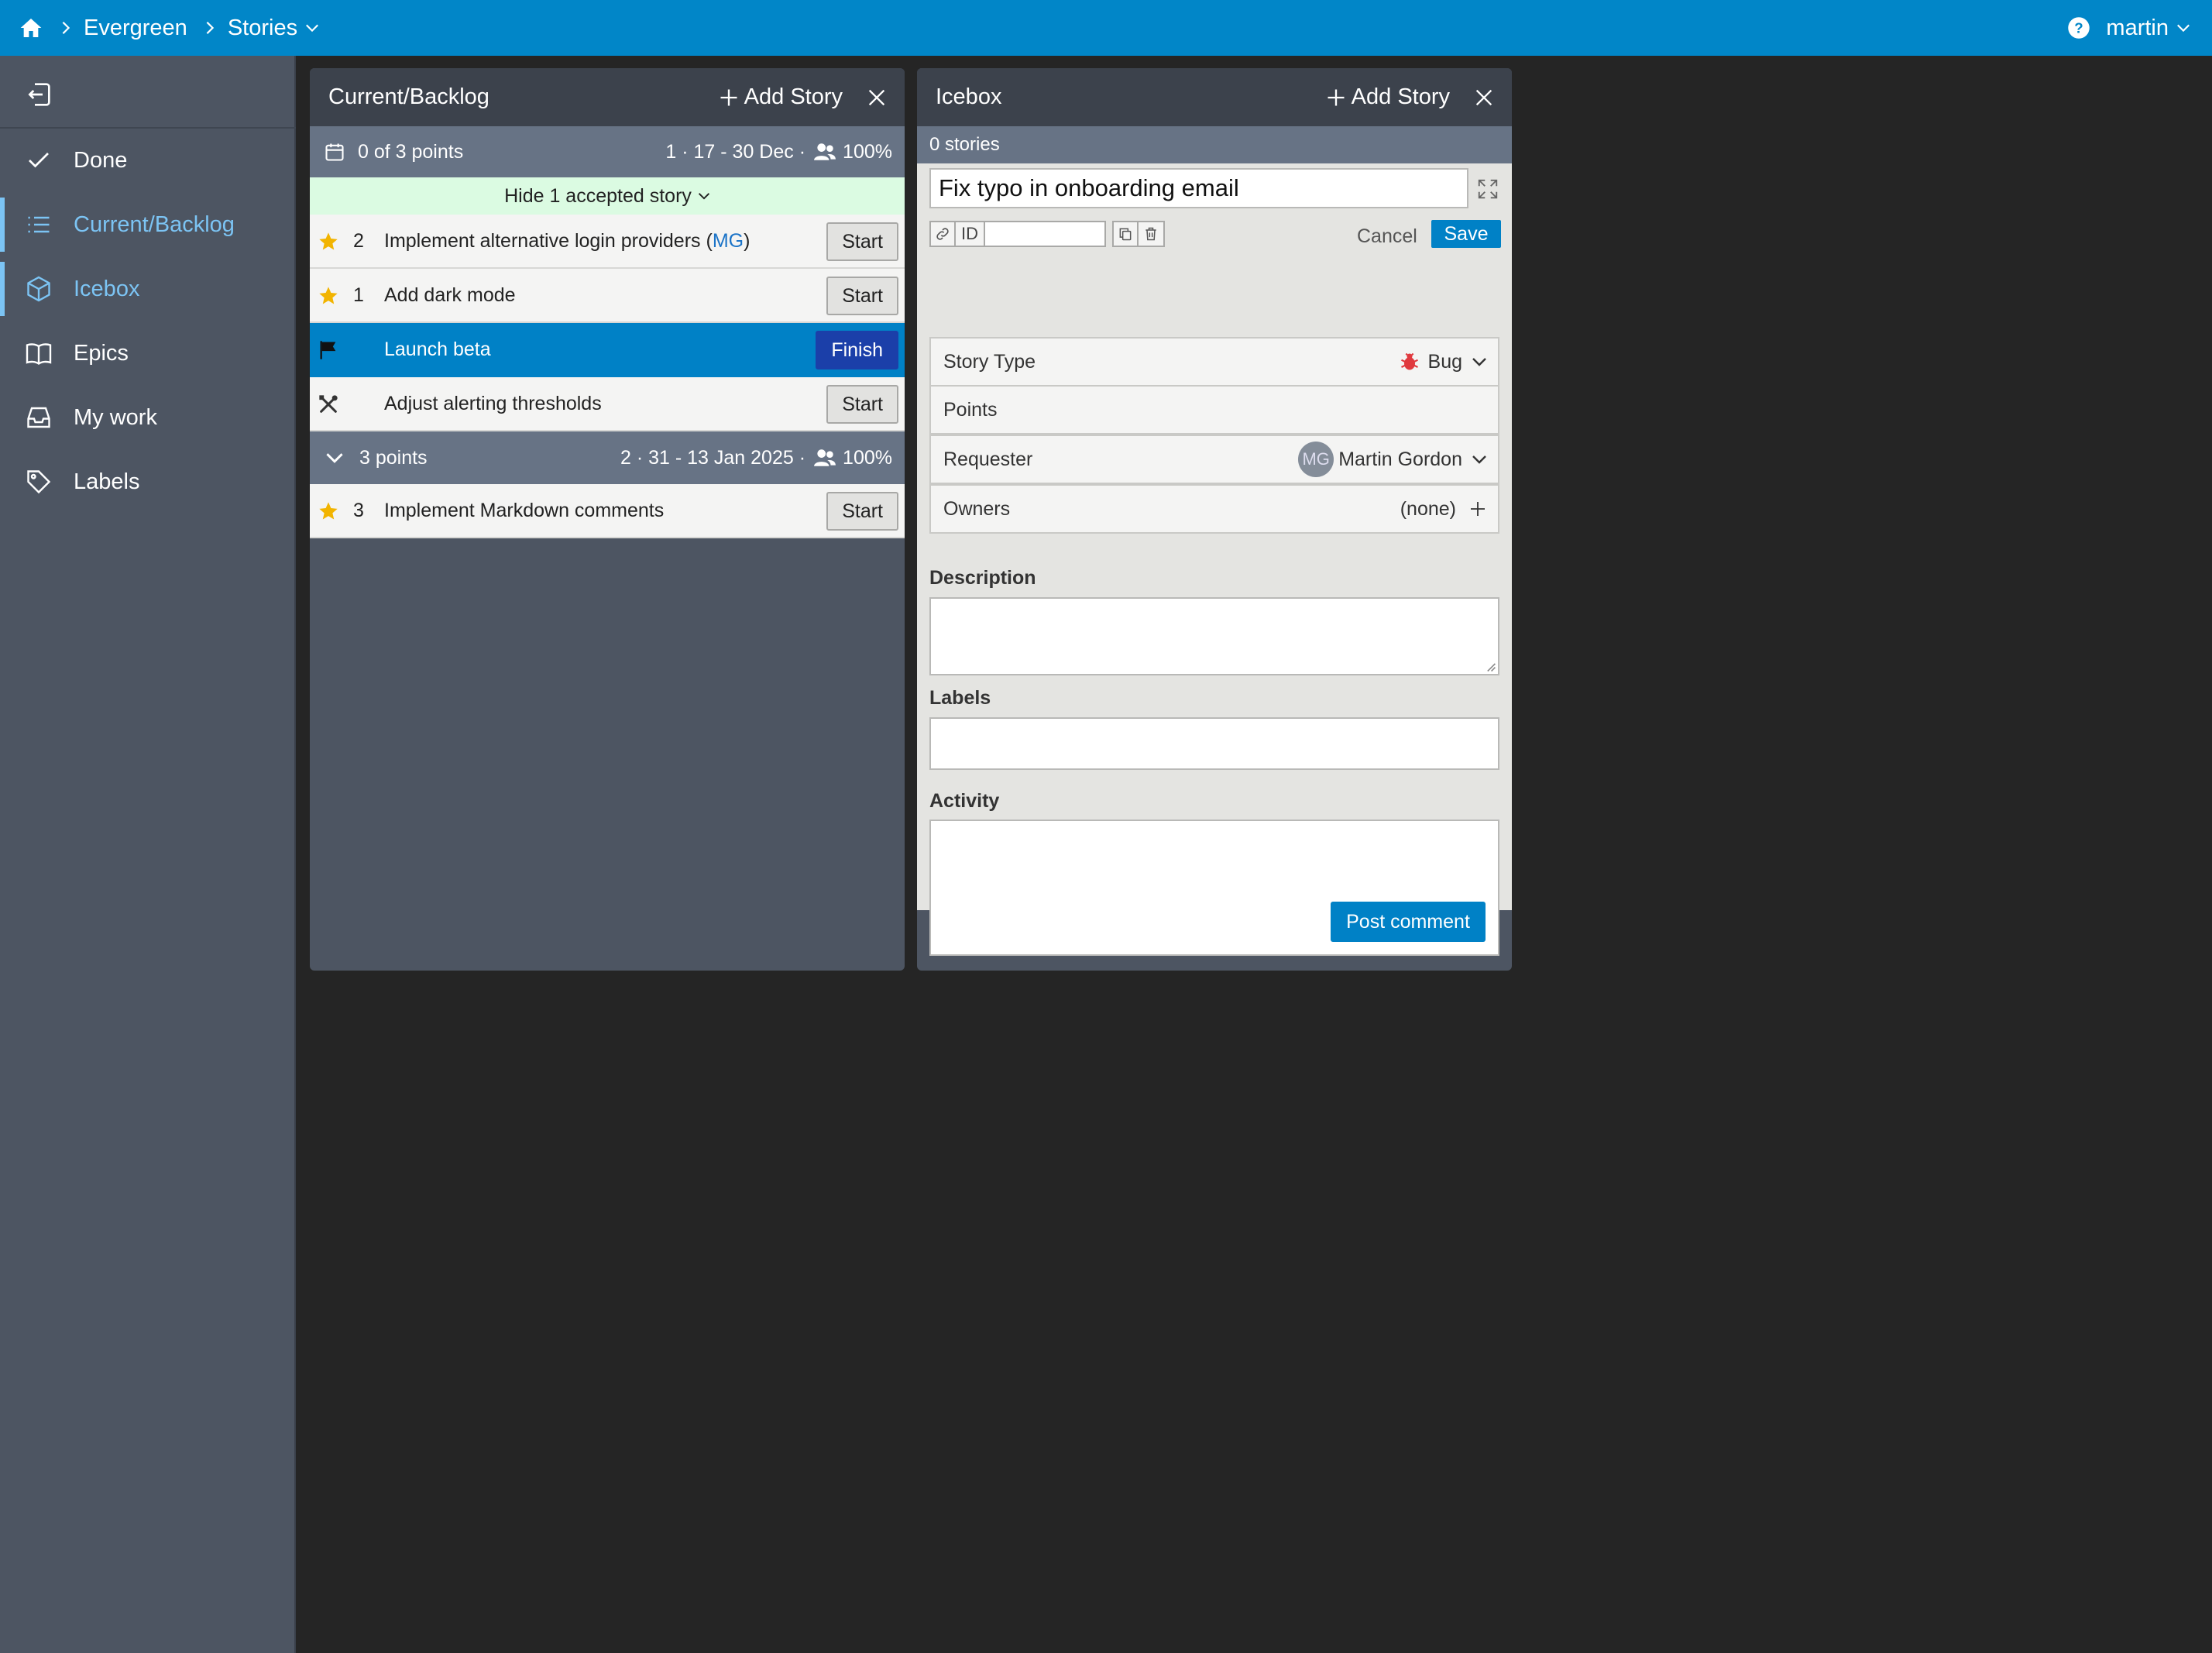 The image size is (2212, 1653). What do you see at coordinates (1400, 459) in the screenshot?
I see `requester-name: Martin Gordon` at bounding box center [1400, 459].